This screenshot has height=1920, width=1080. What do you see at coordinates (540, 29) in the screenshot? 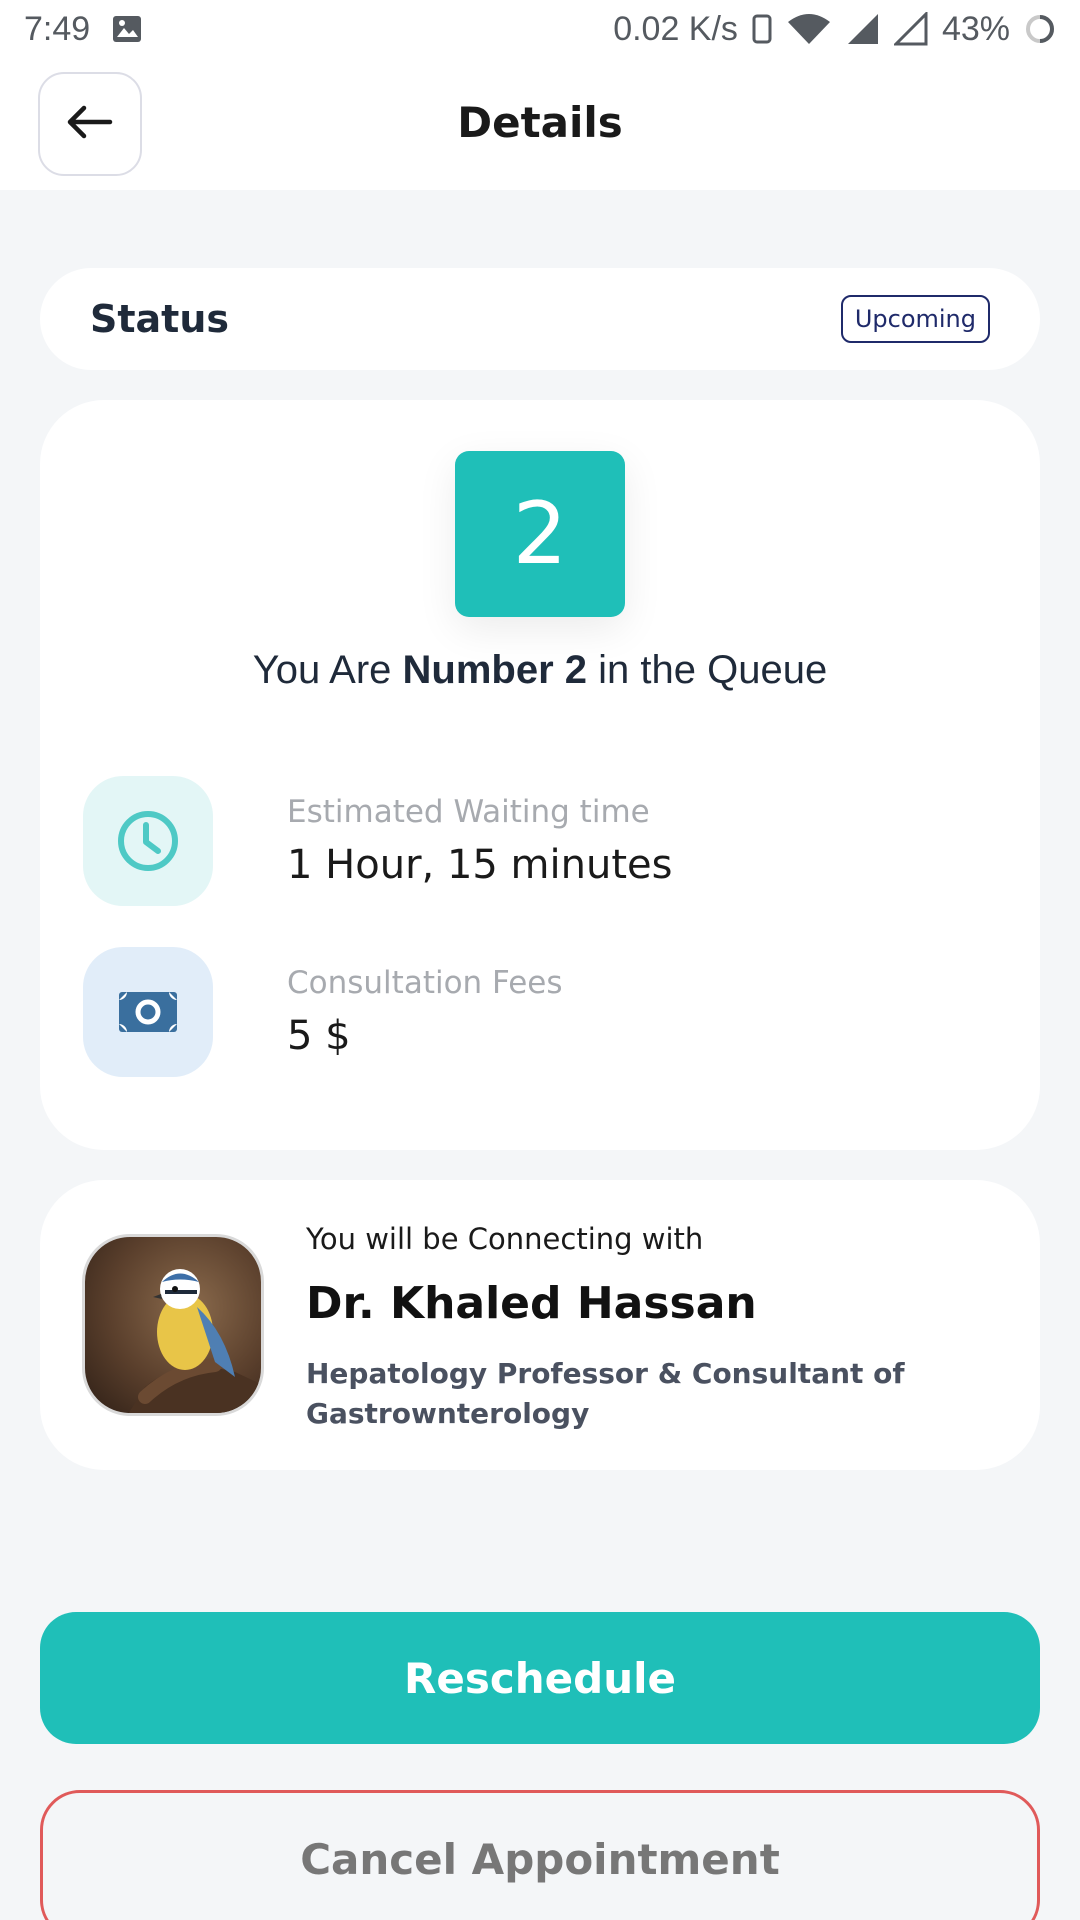
I see `system-status-bar: 7:49 0.02 K/s 43%` at bounding box center [540, 29].